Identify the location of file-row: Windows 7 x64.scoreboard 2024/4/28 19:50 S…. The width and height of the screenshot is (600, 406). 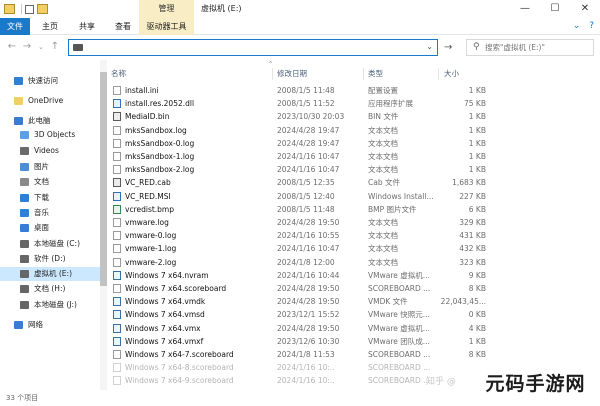
(304, 288).